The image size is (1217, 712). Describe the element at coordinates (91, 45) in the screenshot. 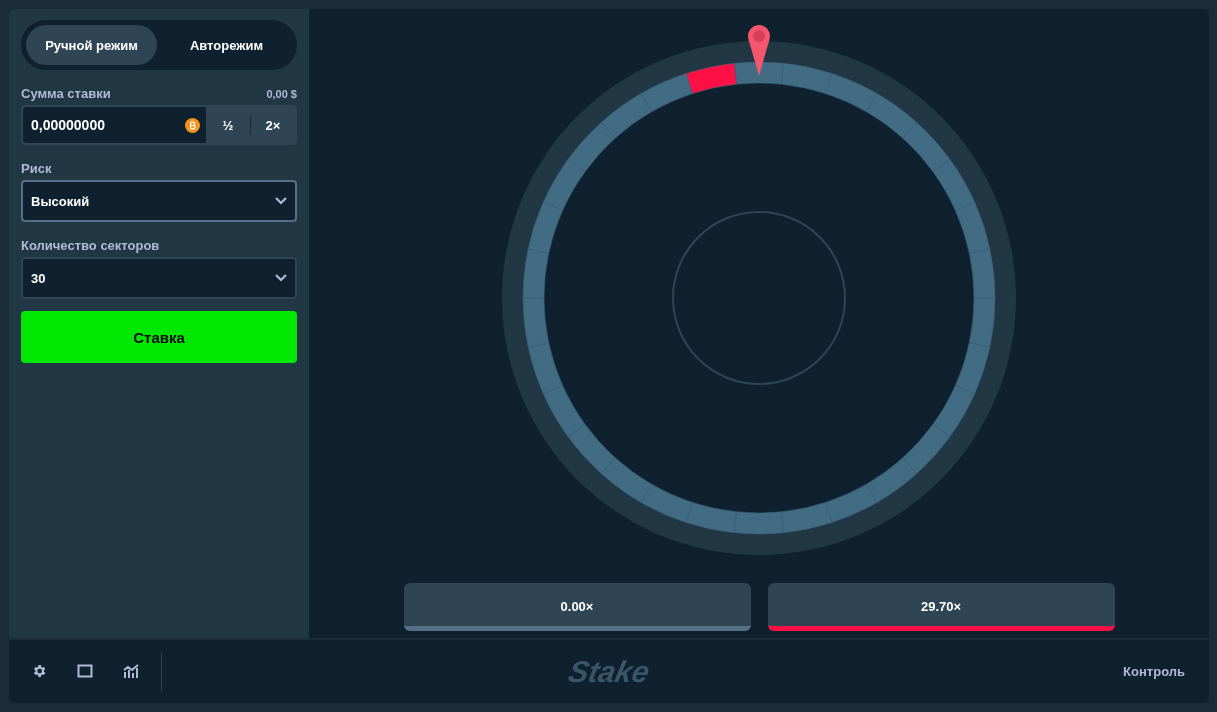

I see `mode-tab: Ручной режим` at that location.